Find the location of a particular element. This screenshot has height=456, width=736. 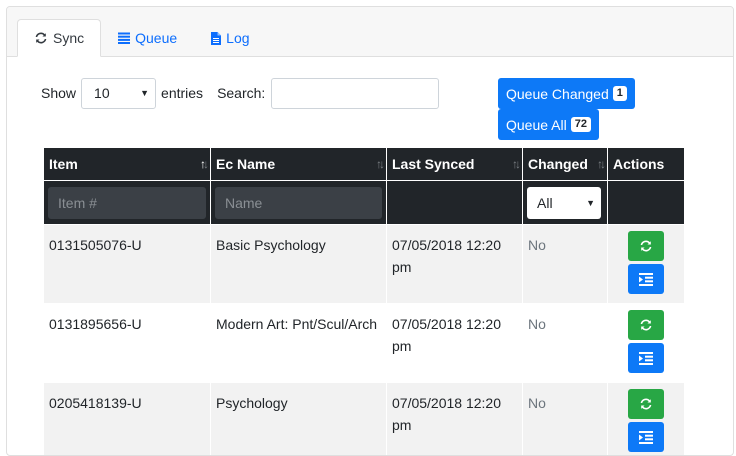

tab-sync-label: Sync is located at coordinates (68, 38).